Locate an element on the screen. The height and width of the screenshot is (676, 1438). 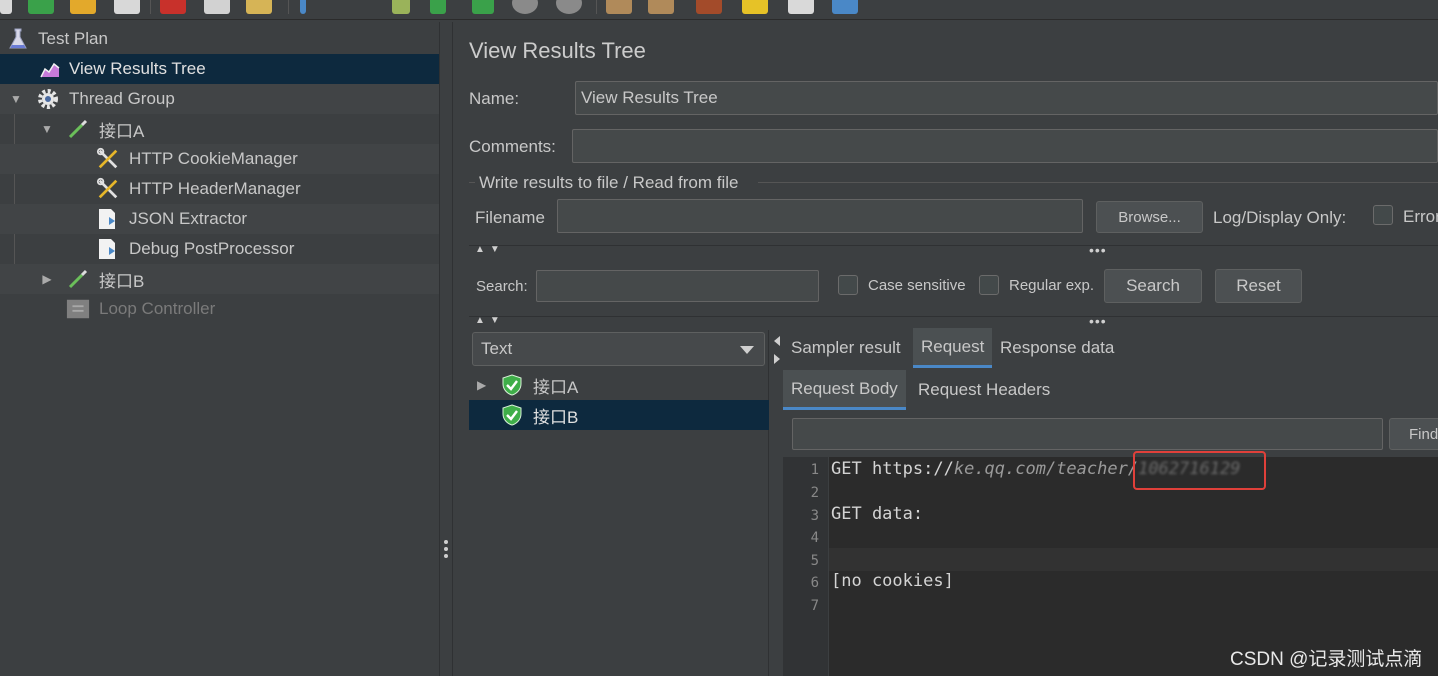
help-icon is located at coordinates (845, 7).